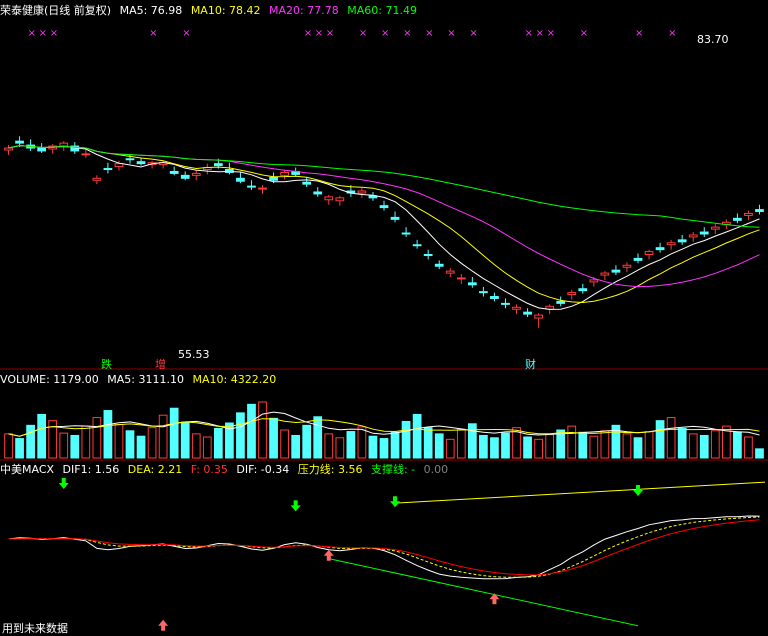  What do you see at coordinates (382, 10) in the screenshot?
I see `ma60-label: MA60: 71.49` at bounding box center [382, 10].